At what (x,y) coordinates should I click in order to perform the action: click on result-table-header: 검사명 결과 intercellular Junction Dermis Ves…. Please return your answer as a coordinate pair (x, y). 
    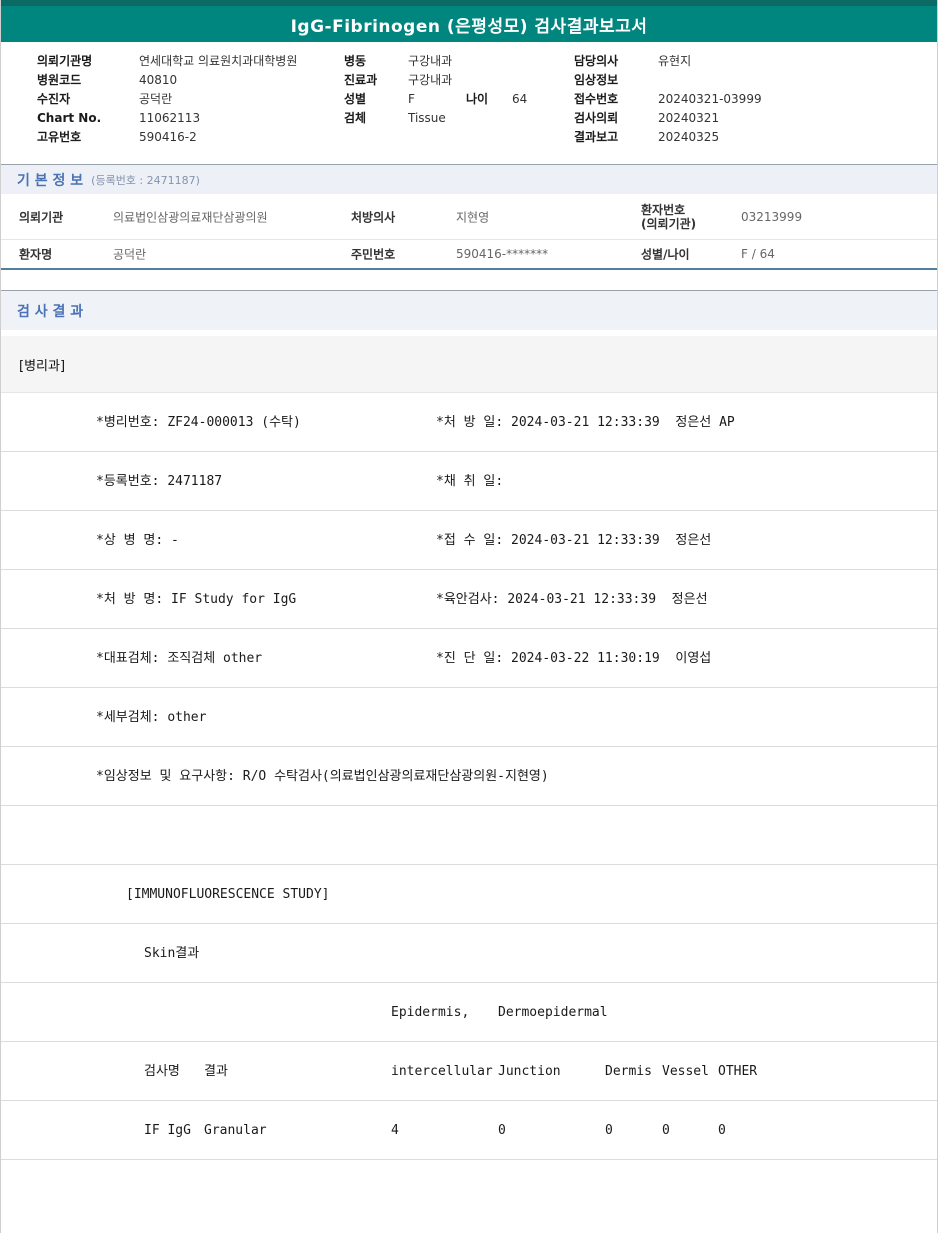
    Looking at the image, I should click on (469, 1071).